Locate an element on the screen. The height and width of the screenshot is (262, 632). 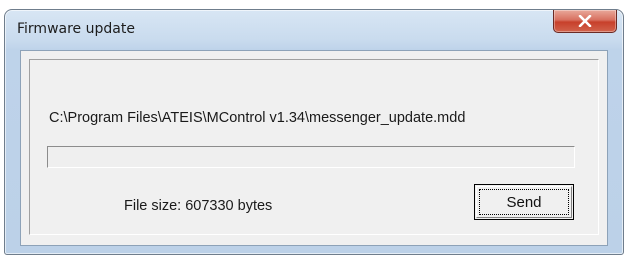
send-button-face: Send is located at coordinates (524, 202).